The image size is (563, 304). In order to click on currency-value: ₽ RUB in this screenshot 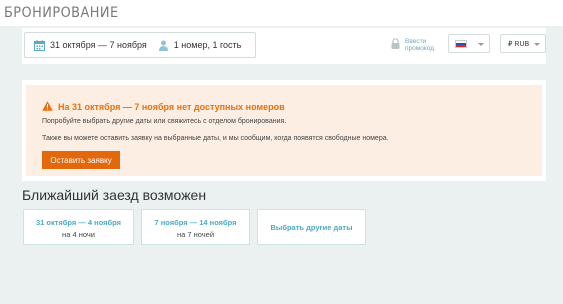, I will do `click(519, 44)`.